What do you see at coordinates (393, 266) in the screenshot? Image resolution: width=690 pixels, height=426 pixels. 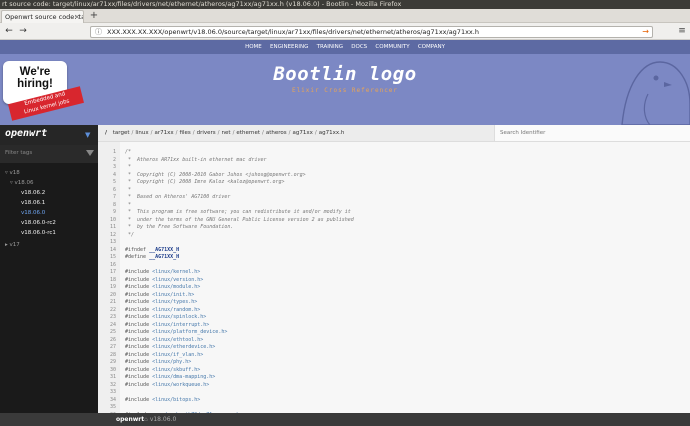 I see `code-line: 16` at bounding box center [393, 266].